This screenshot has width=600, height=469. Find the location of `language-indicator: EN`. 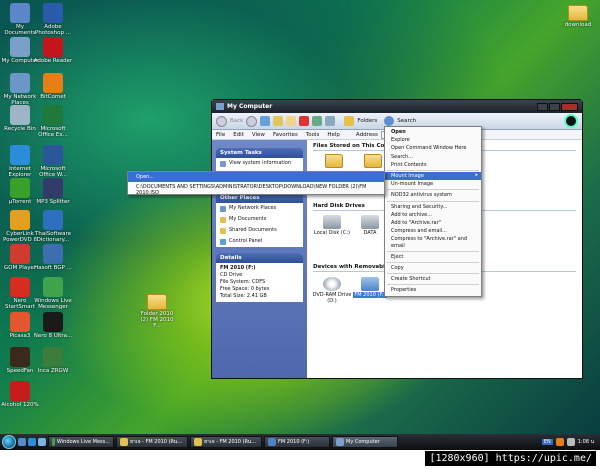

language-indicator: EN is located at coordinates (547, 442).